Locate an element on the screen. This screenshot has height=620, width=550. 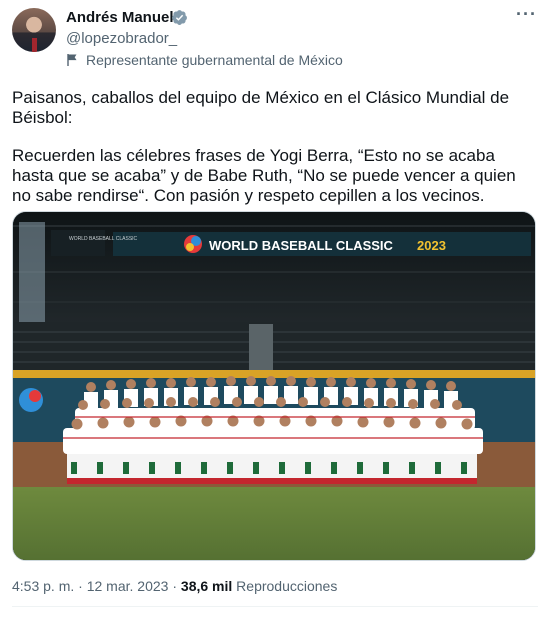
government-label-text: Representante gubernamental de México is located at coordinates (214, 60).